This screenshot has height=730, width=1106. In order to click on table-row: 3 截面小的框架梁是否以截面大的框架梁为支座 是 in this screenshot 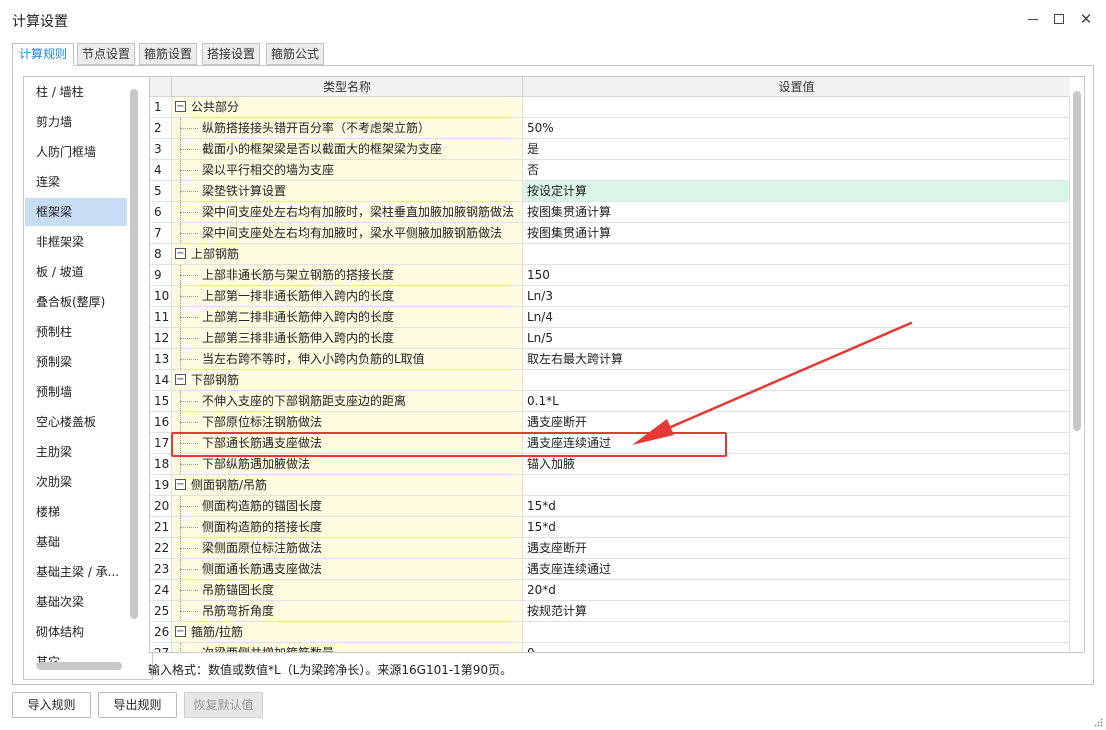, I will do `click(610, 149)`.